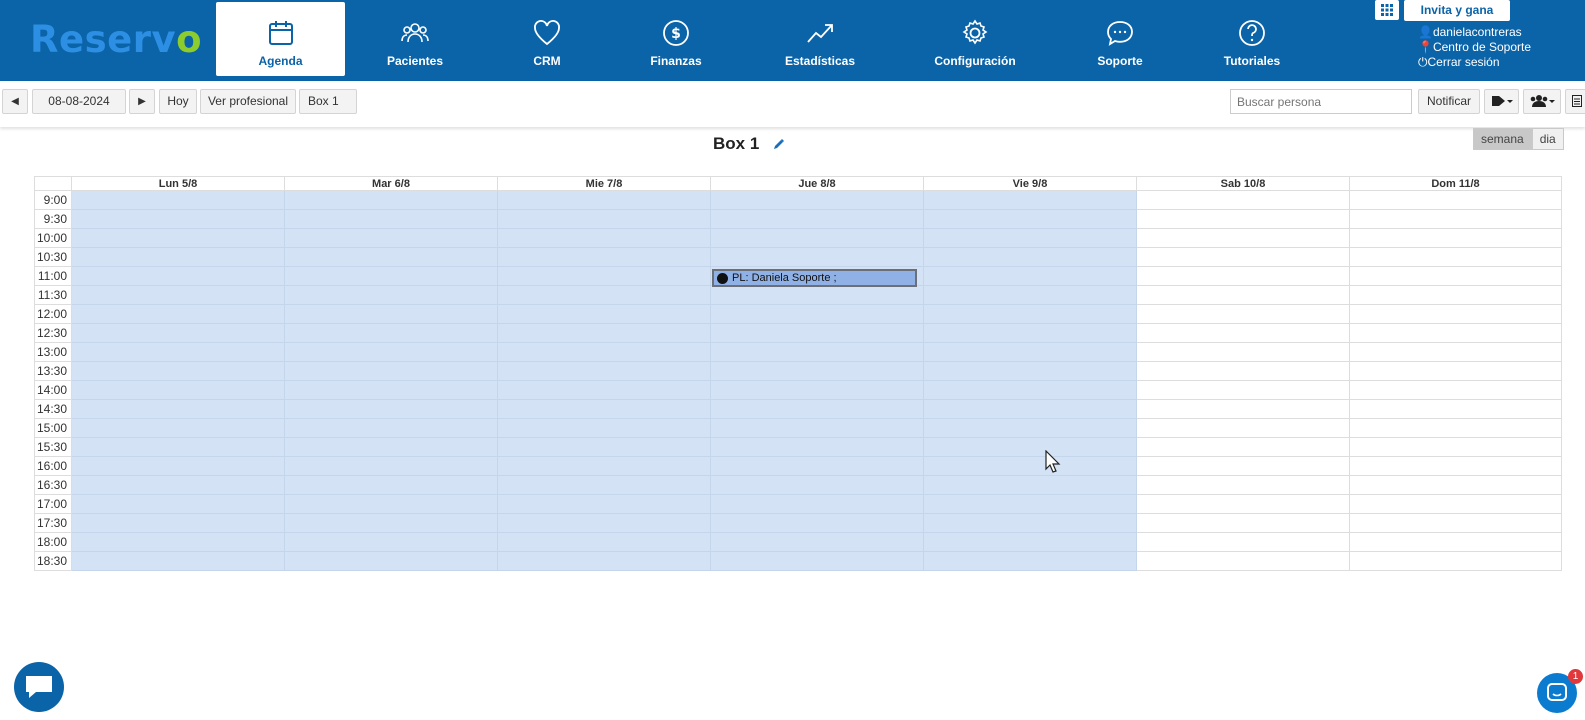  I want to click on week-view-button: semana, so click(1502, 139).